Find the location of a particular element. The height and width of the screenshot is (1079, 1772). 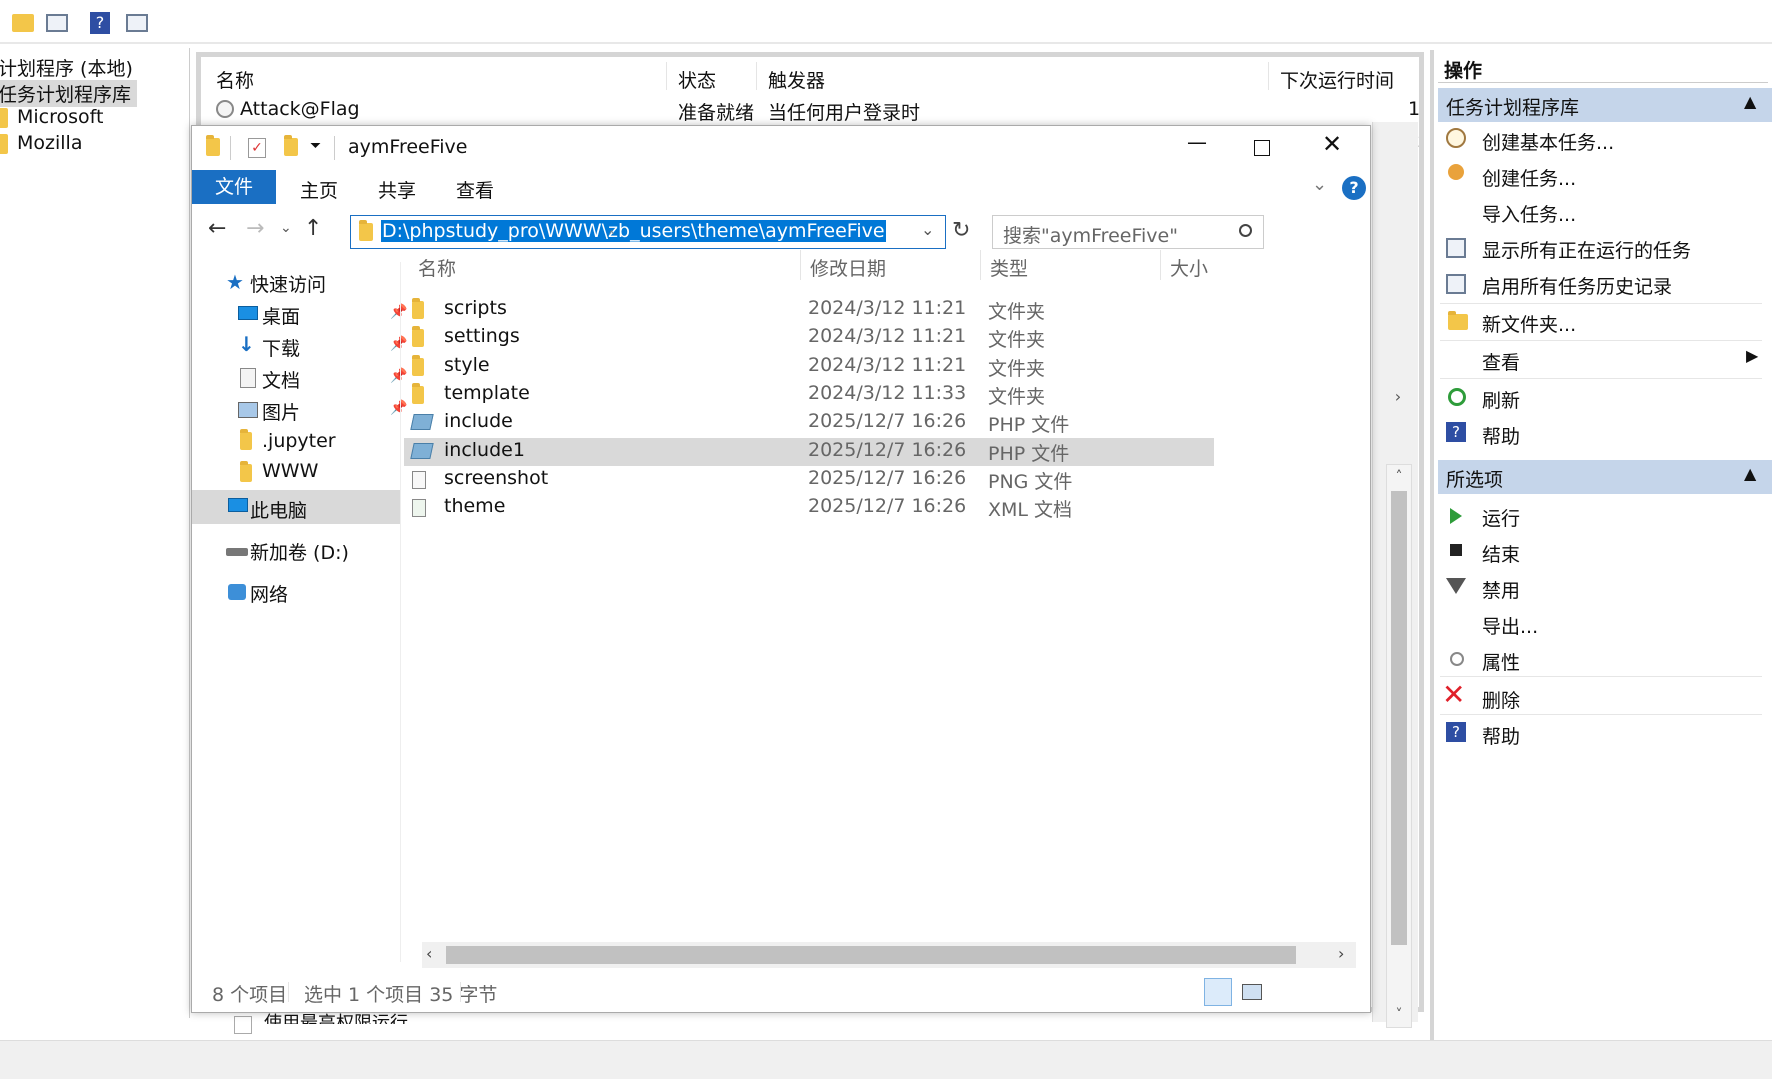

file-row: scripts 2024/3/12 11:21 文件夹 is located at coordinates (809, 310).